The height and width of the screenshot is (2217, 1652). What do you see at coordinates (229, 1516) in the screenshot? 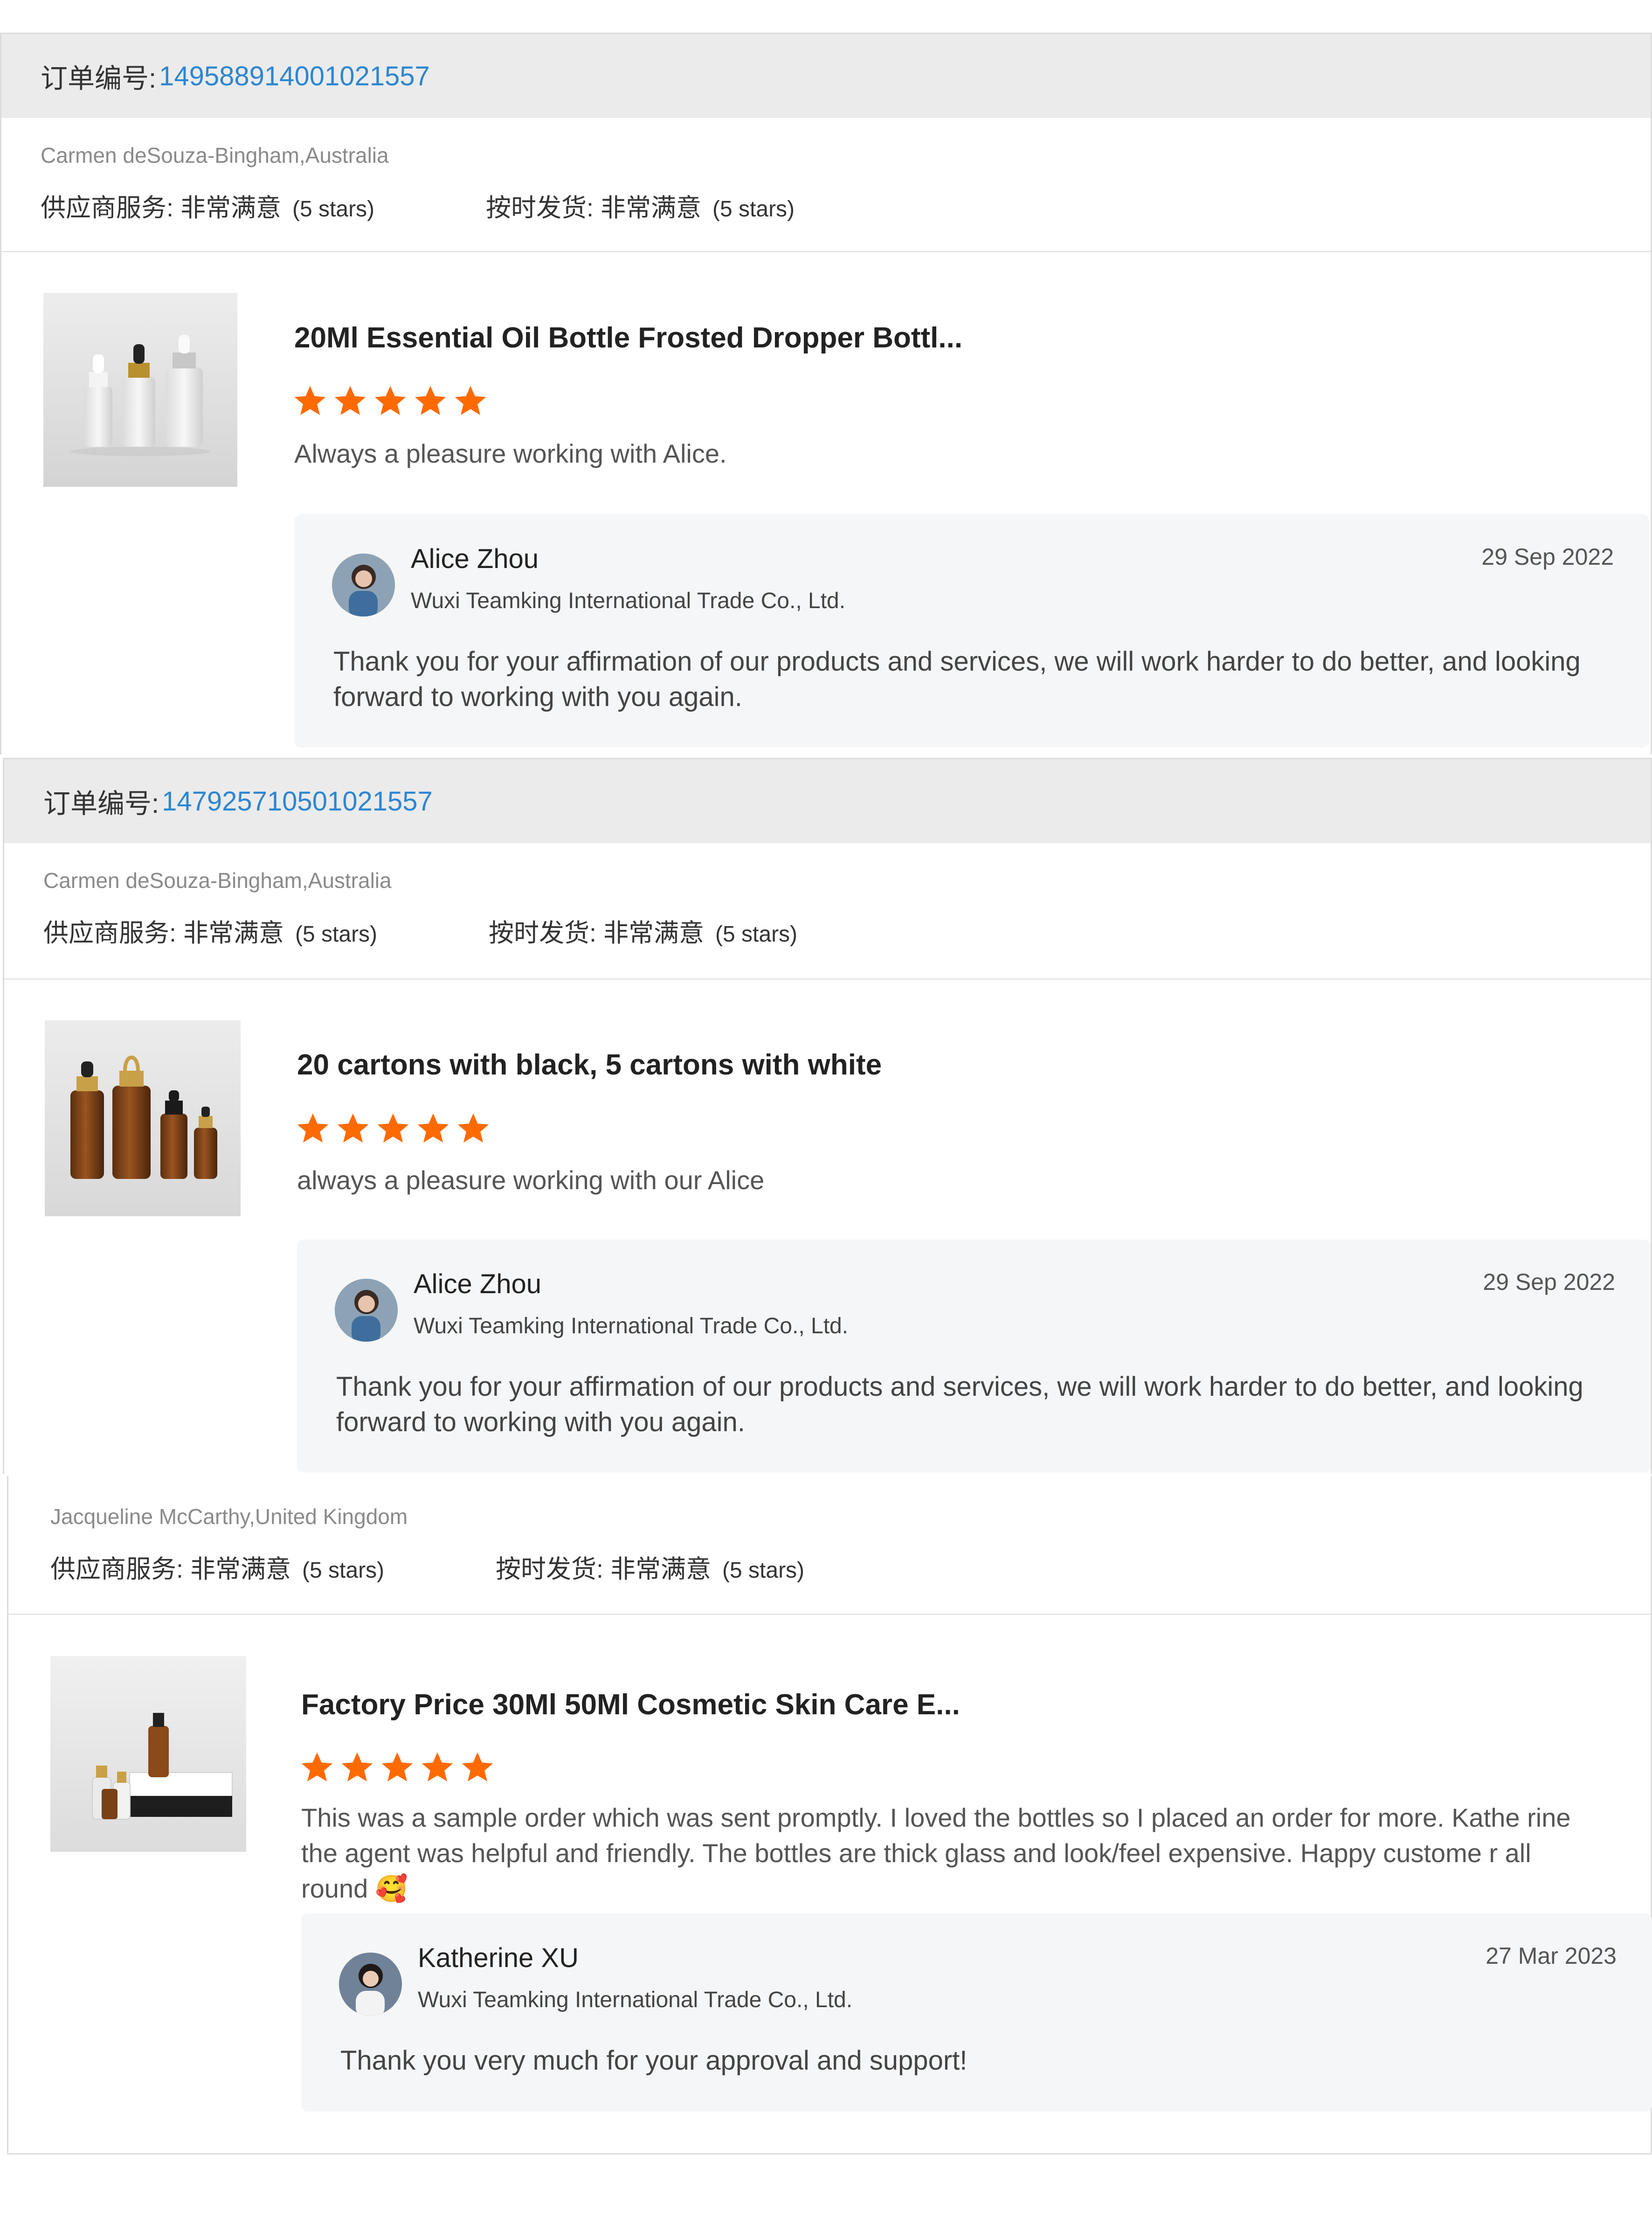
I see `buyer-name: Jacqueline McCarthy,United Kingdom` at bounding box center [229, 1516].